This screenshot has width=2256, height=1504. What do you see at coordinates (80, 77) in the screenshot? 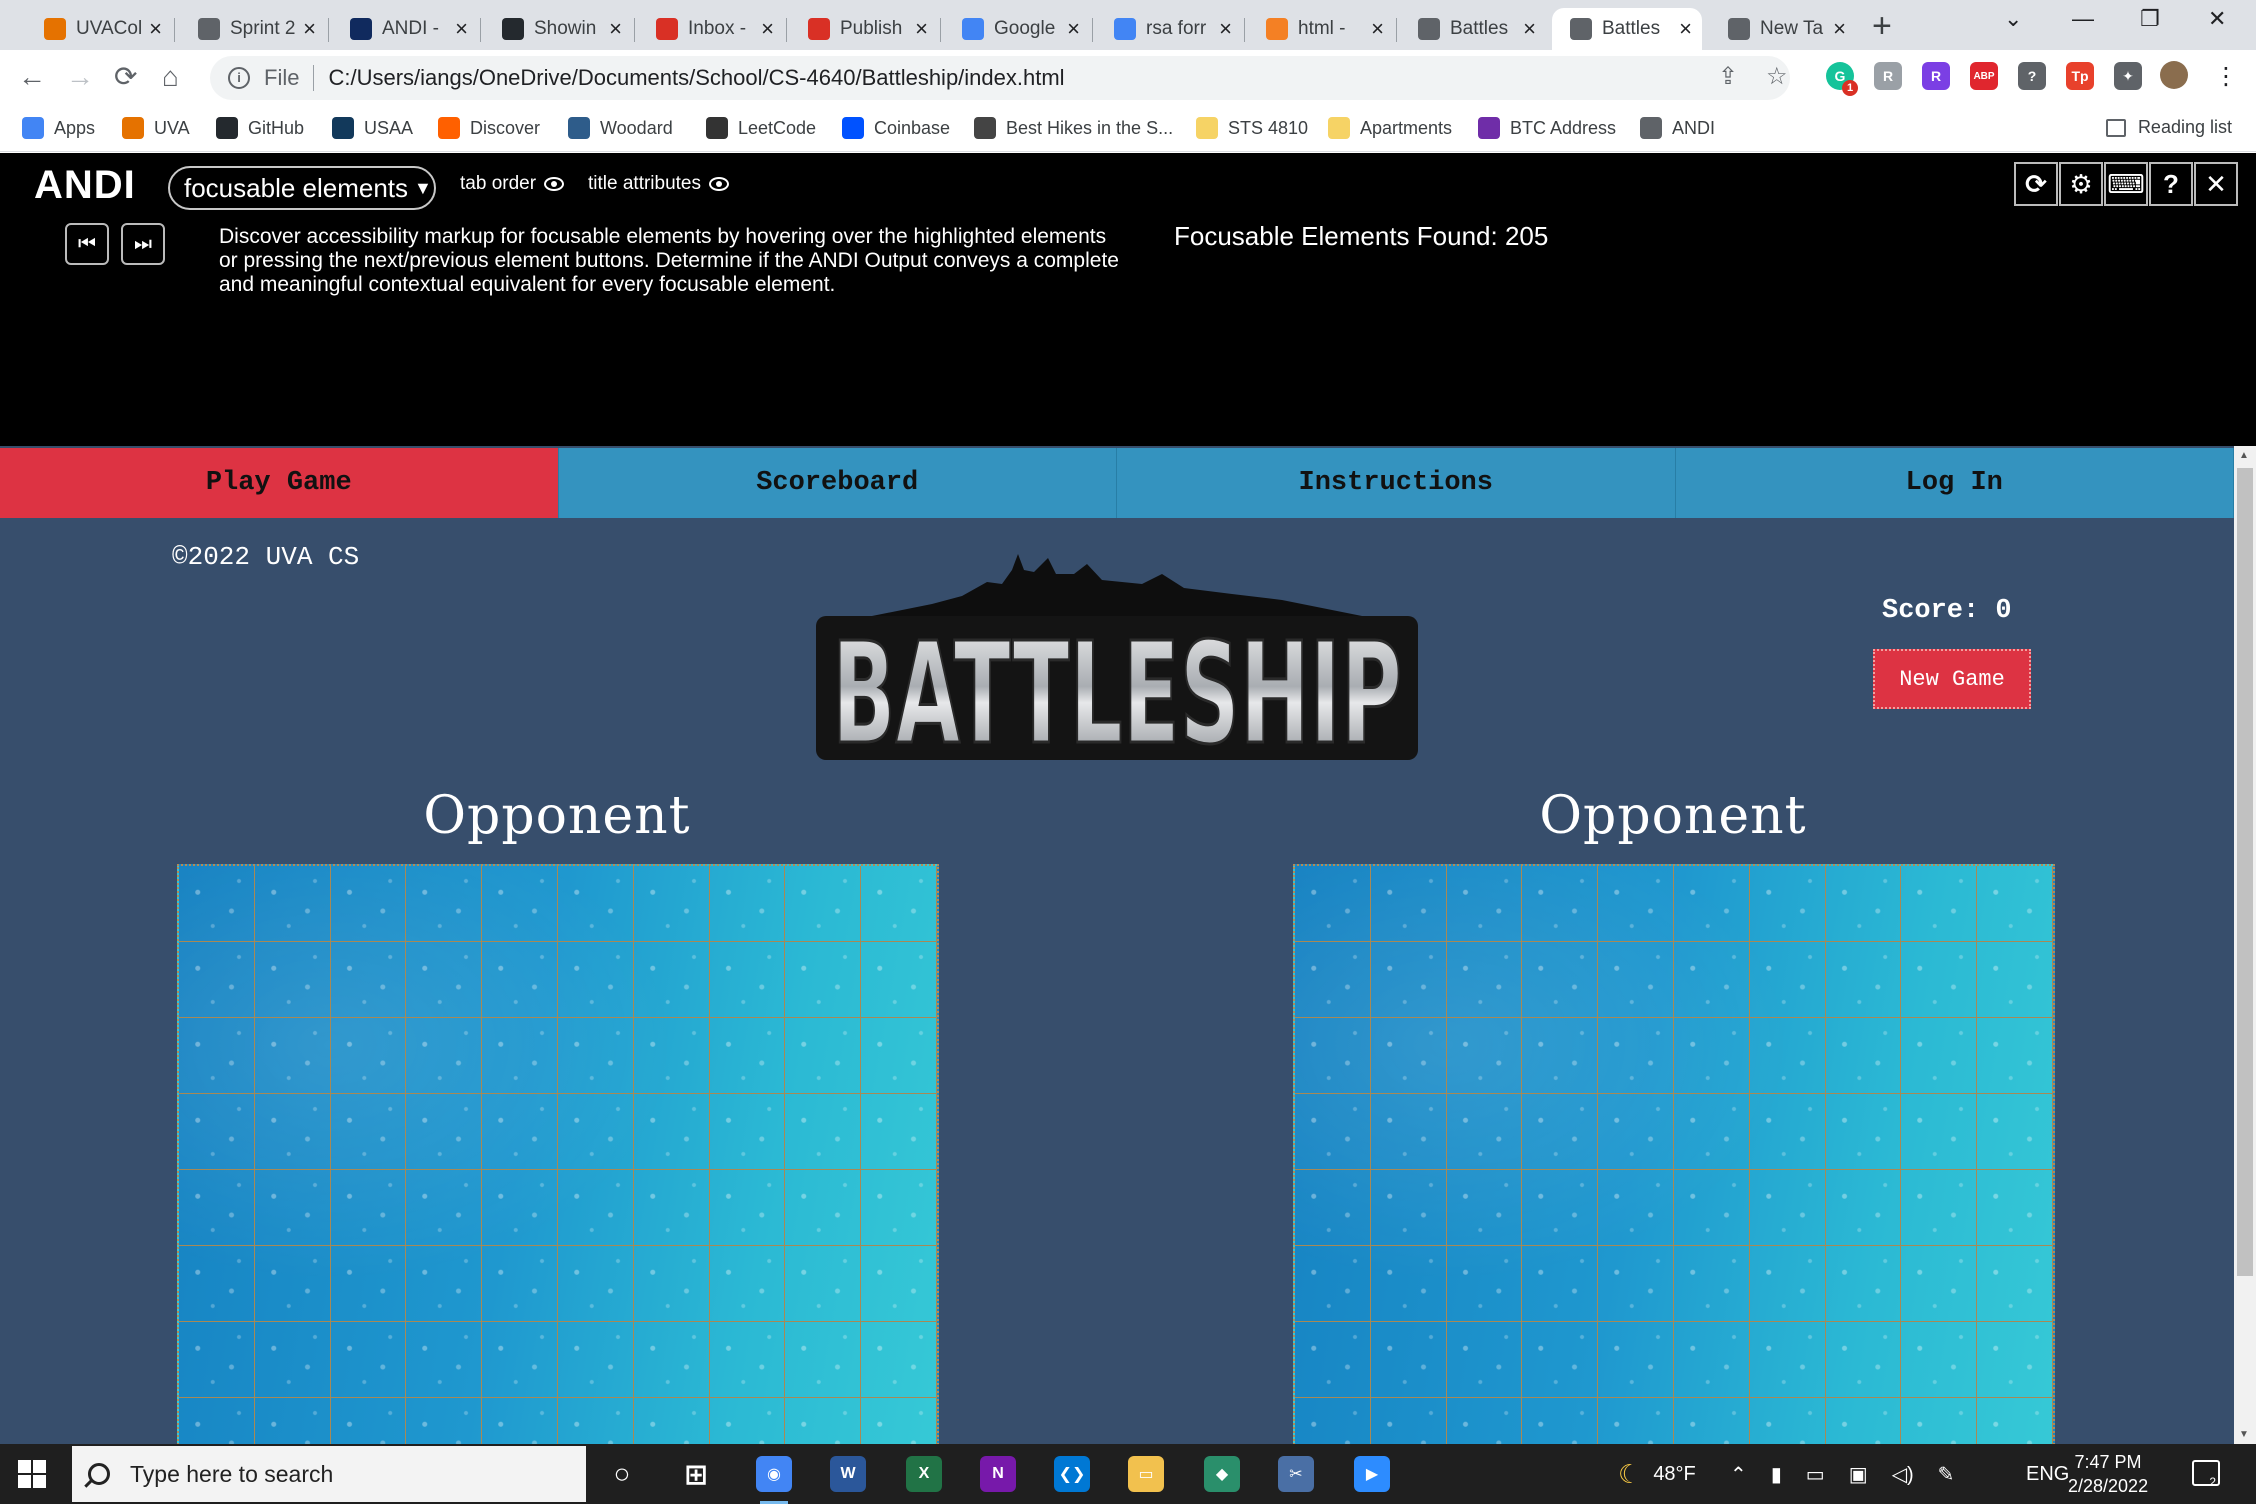
I see `forward-arrow-icon: →` at bounding box center [80, 77].